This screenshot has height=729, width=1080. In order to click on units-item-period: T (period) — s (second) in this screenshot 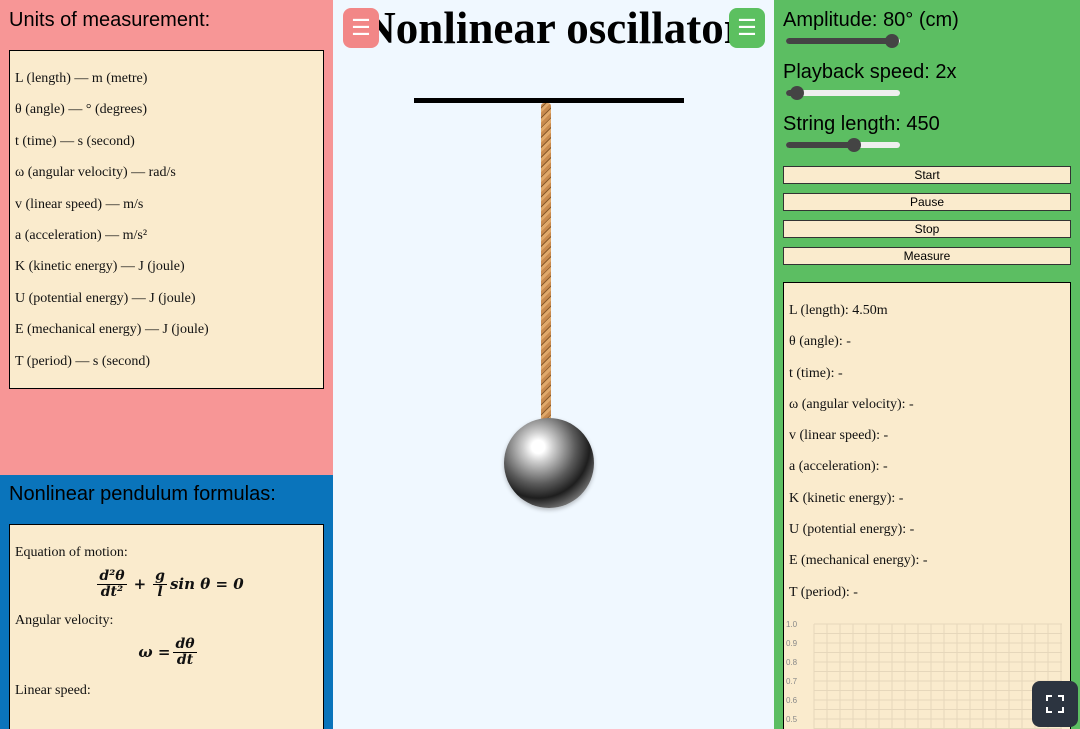, I will do `click(83, 361)`.